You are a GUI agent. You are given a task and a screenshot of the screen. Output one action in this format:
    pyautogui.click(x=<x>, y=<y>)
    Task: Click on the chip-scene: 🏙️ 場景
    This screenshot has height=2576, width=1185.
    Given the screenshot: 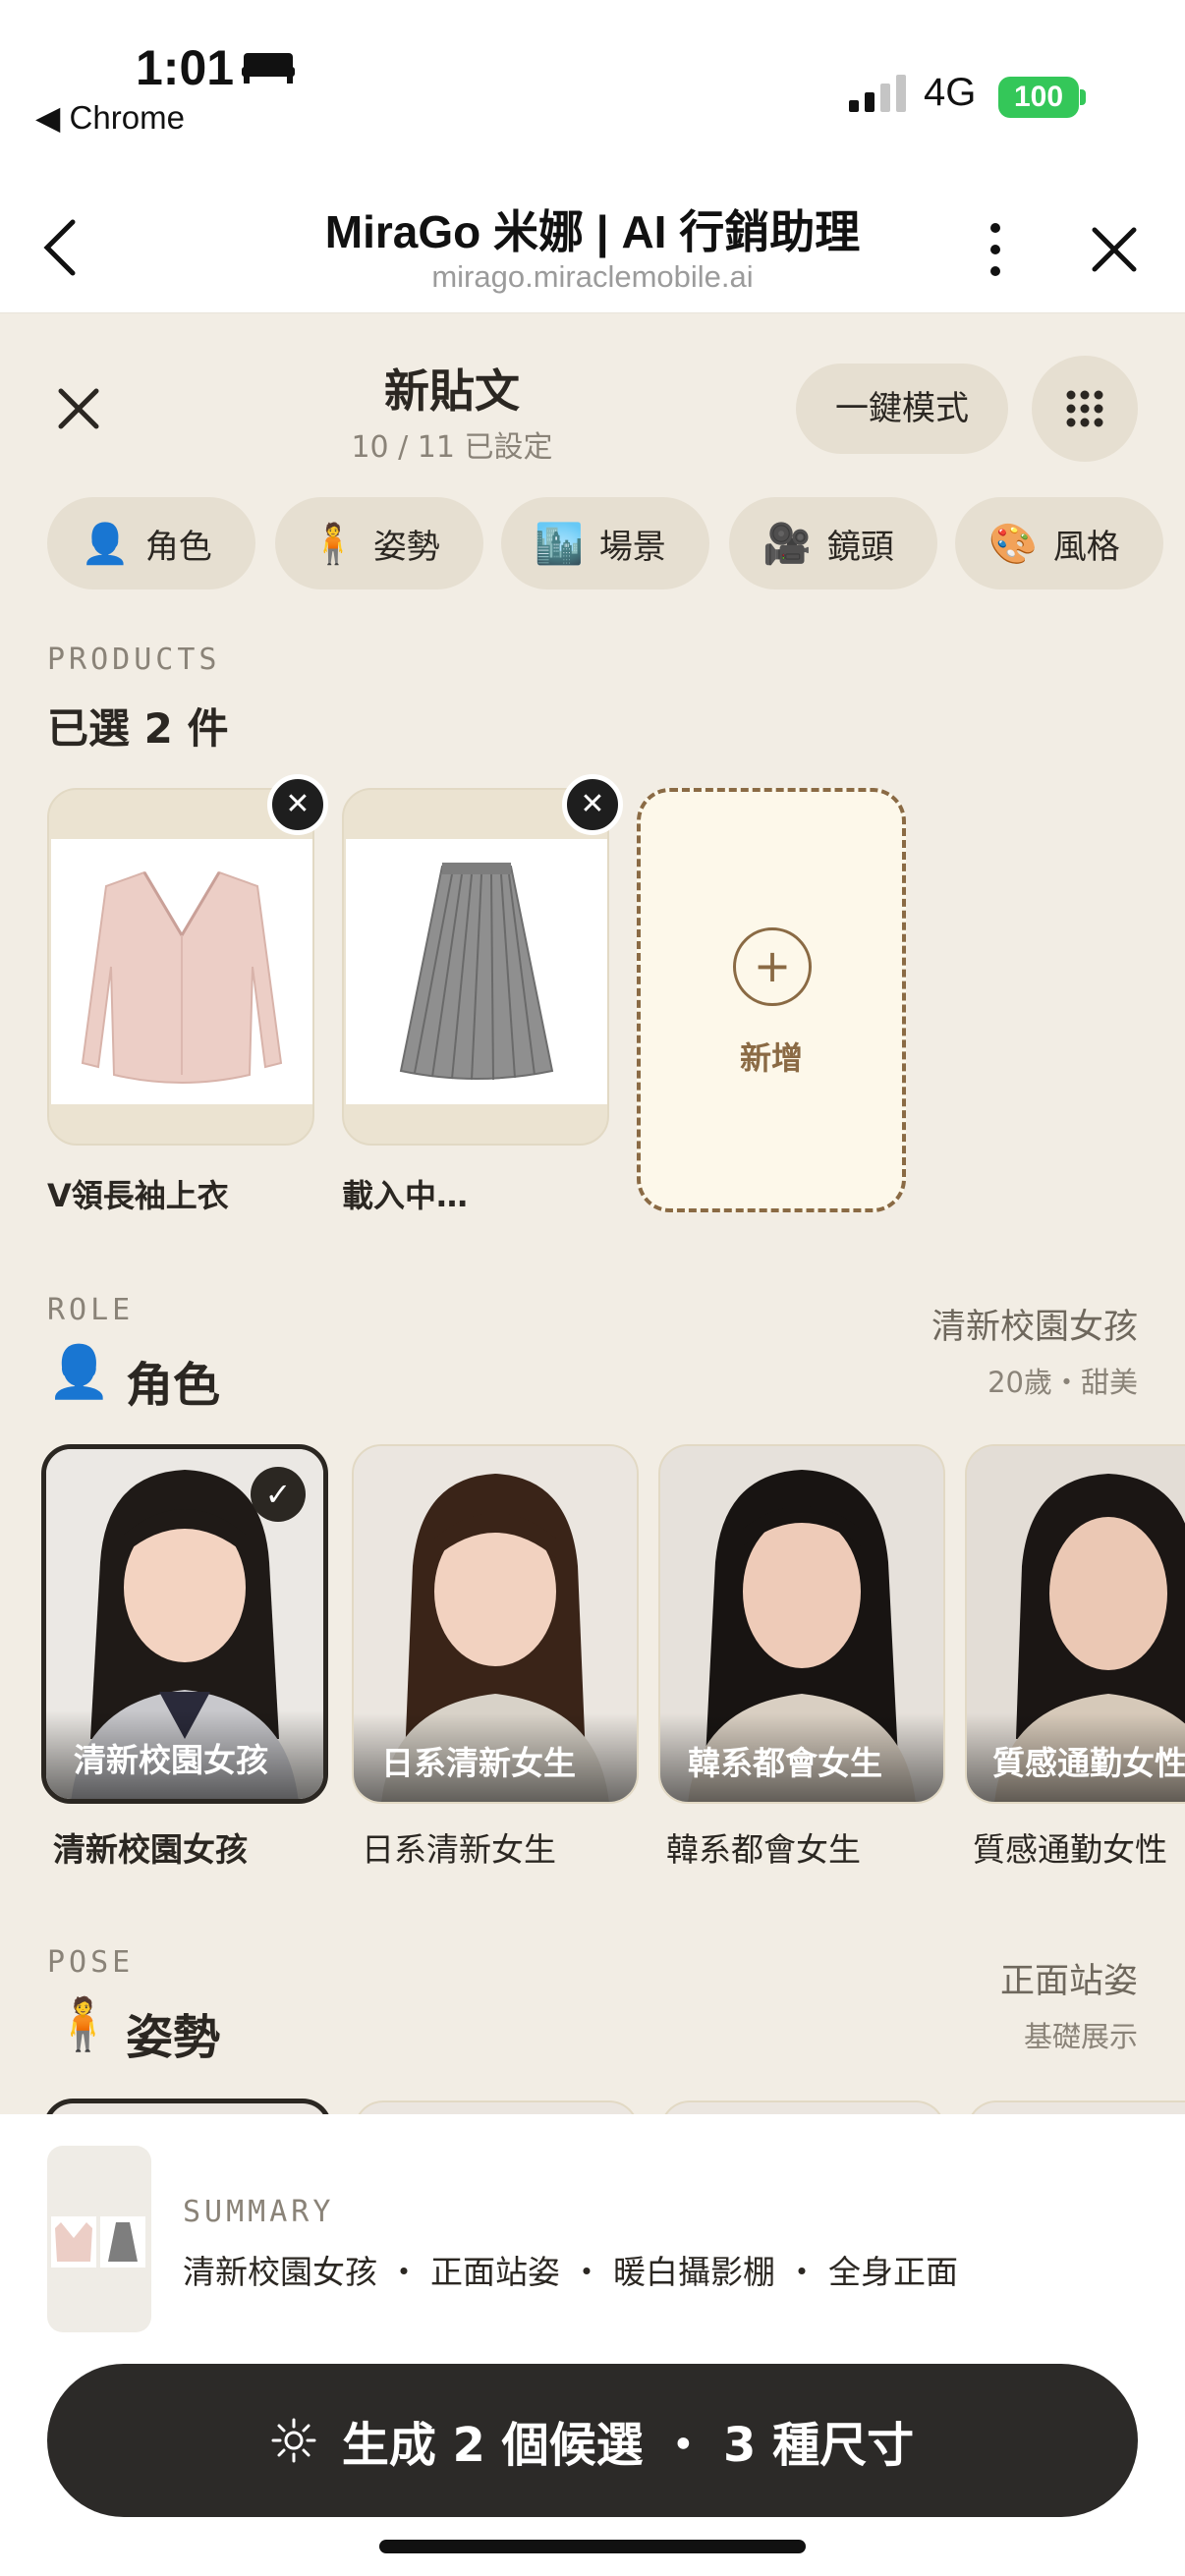 What is the action you would take?
    pyautogui.click(x=605, y=543)
    